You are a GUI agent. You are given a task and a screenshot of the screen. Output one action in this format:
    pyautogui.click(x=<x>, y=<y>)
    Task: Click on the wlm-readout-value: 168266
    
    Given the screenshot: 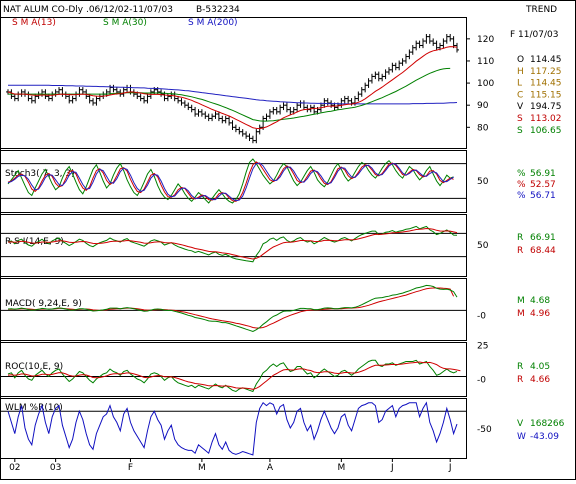 What is the action you would take?
    pyautogui.click(x=547, y=424)
    